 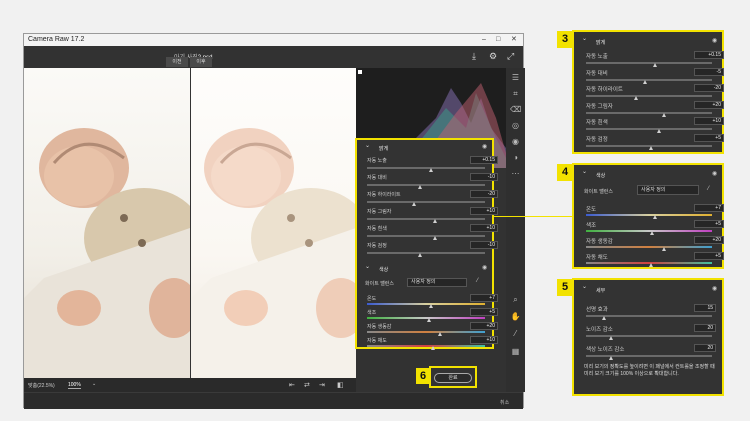 What do you see at coordinates (514, 40) in the screenshot?
I see `close-icon: ✕` at bounding box center [514, 40].